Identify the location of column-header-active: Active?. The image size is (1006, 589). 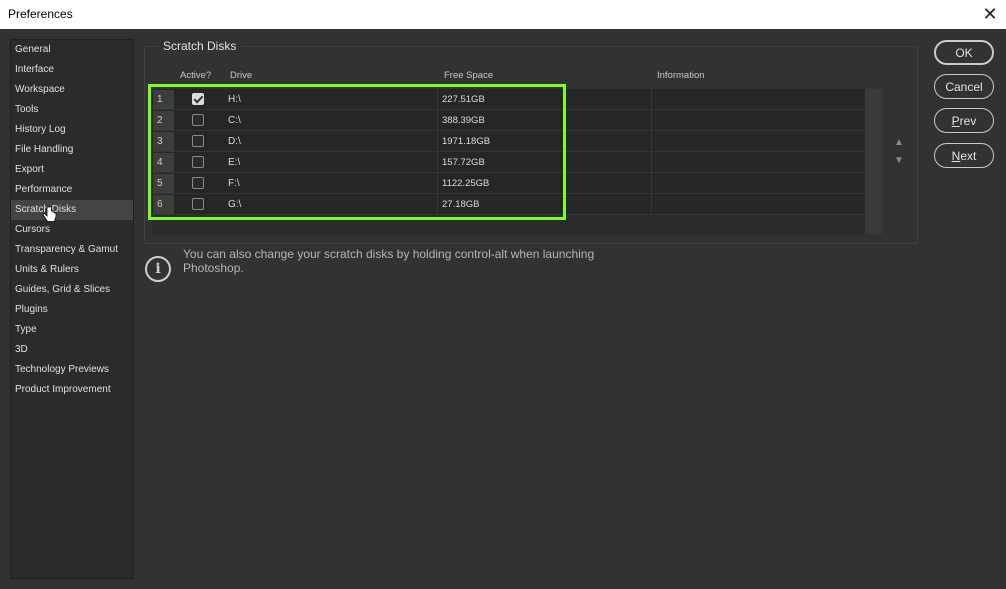
(196, 75).